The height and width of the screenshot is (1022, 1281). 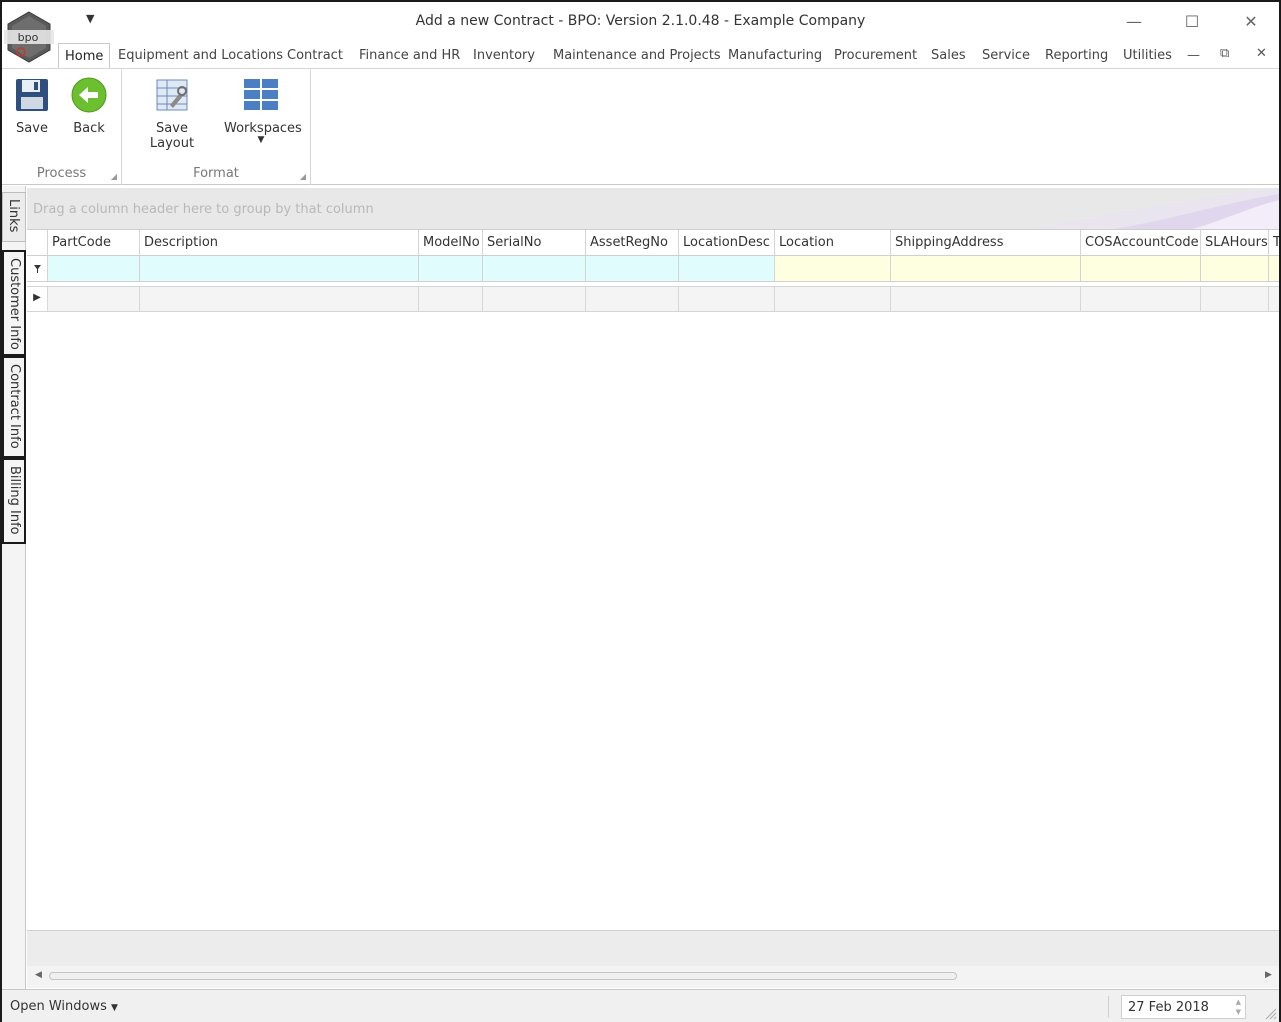 I want to click on side-tab-contract-info: Contract Info, so click(x=14, y=407).